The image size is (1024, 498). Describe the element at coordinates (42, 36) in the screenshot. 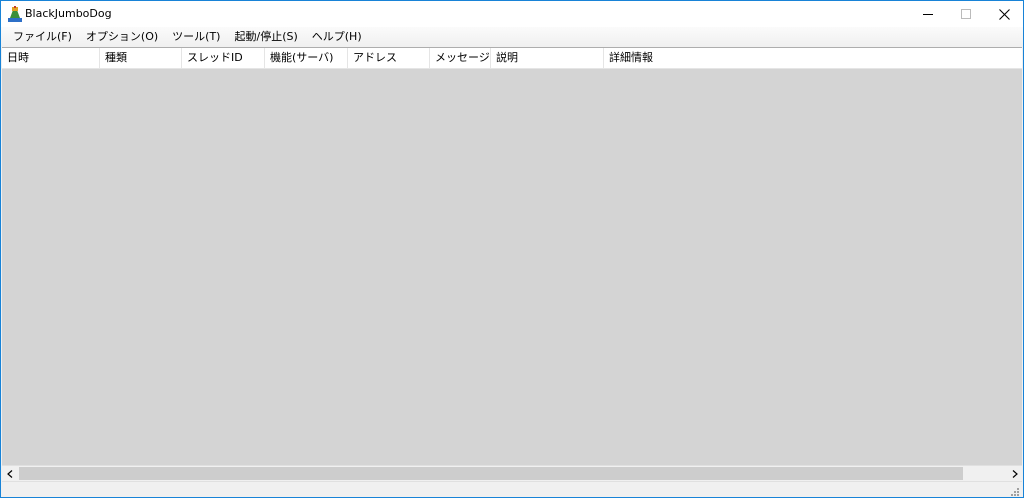

I see `menu-file: ファイル(F)` at that location.